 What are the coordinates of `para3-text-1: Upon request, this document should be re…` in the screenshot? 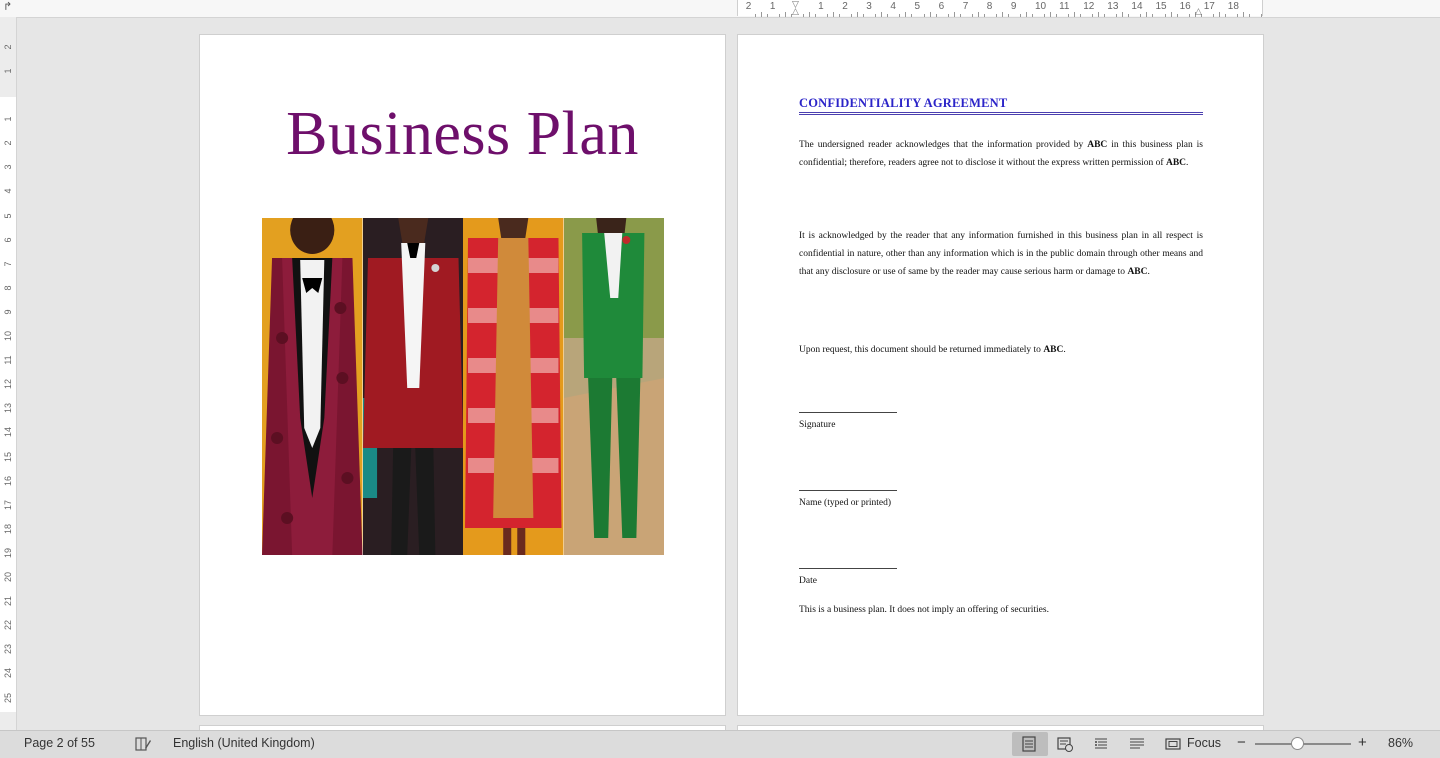 It's located at (921, 350).